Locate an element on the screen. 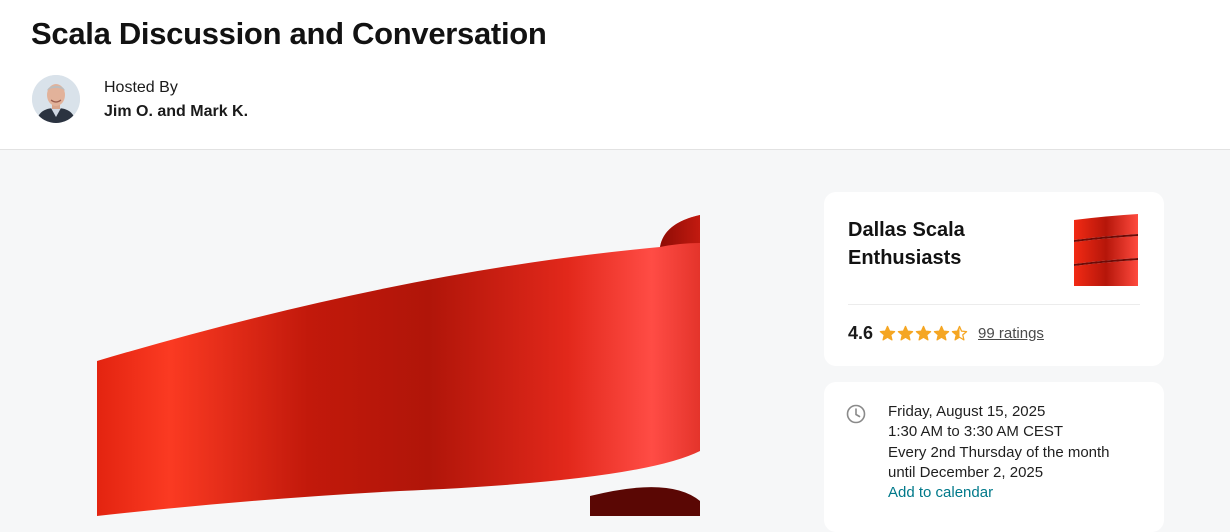 The width and height of the screenshot is (1230, 532). clock-icon is located at coordinates (856, 414).